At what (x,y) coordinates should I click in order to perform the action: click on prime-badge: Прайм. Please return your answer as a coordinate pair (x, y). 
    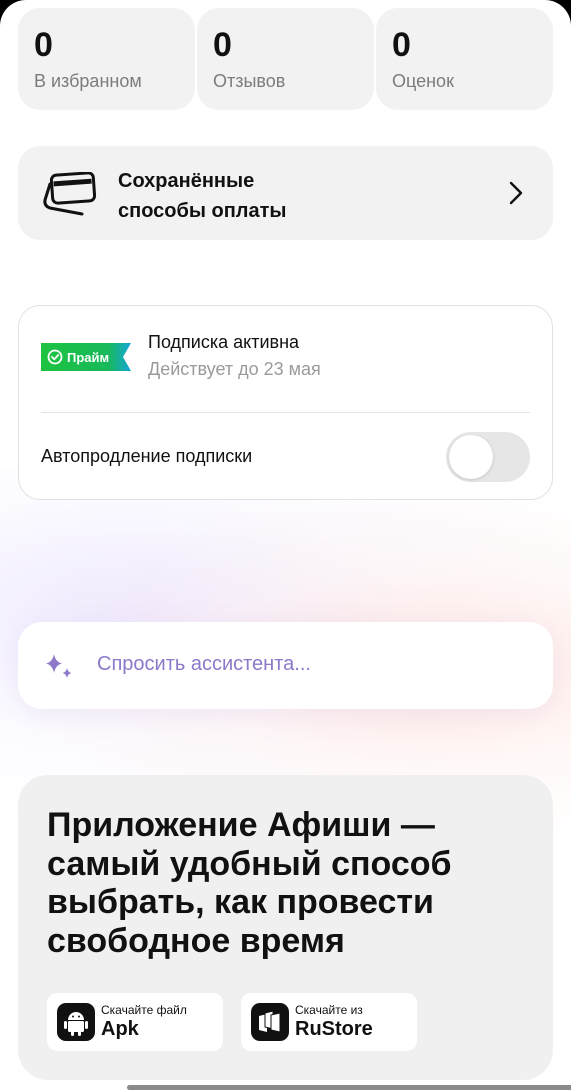
    Looking at the image, I should click on (86, 357).